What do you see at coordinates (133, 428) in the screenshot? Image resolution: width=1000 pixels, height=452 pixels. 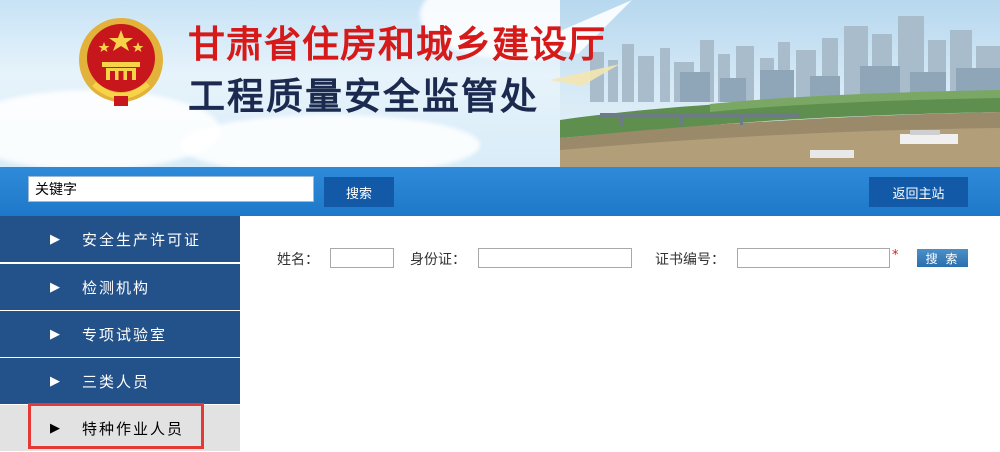 I see `sidebar-item-label: 特种作业人员` at bounding box center [133, 428].